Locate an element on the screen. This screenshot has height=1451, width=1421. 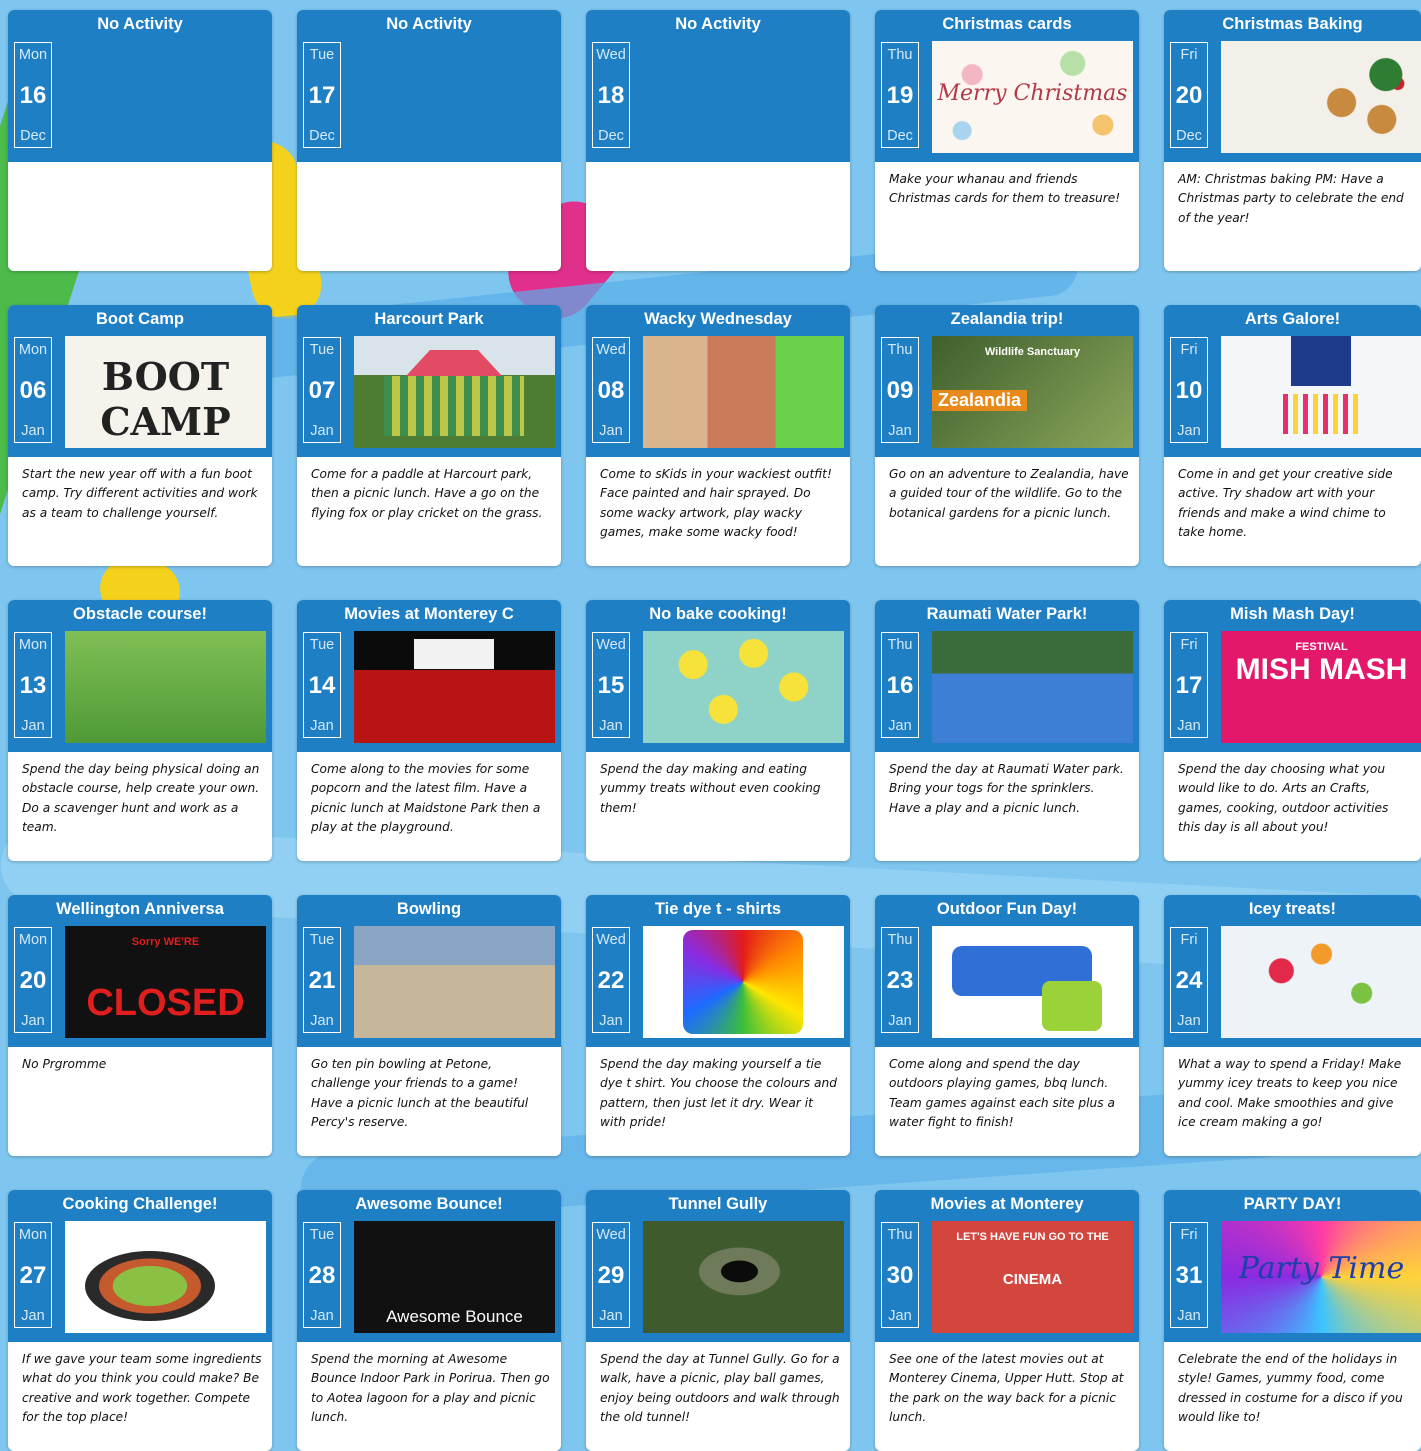
image-subtext: FESTIVAL is located at coordinates (1321, 647).